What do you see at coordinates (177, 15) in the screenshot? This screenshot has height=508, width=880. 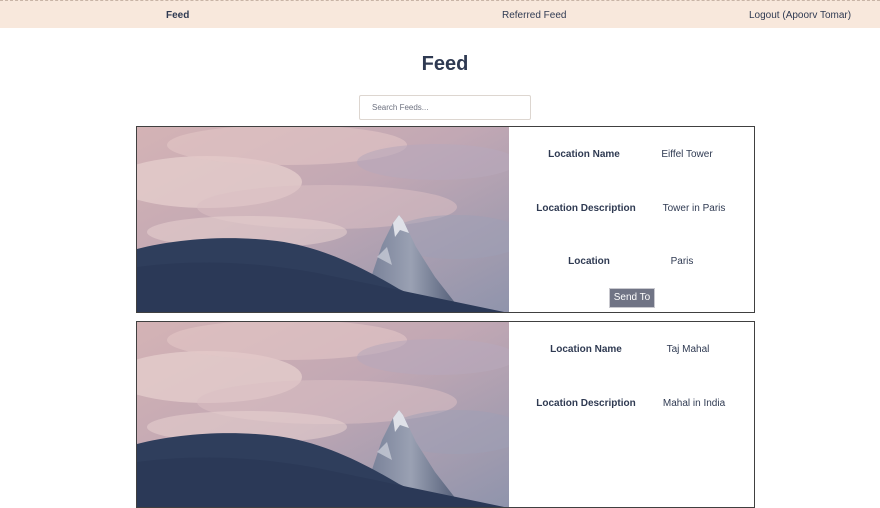 I see `nav-feed-link: Feed` at bounding box center [177, 15].